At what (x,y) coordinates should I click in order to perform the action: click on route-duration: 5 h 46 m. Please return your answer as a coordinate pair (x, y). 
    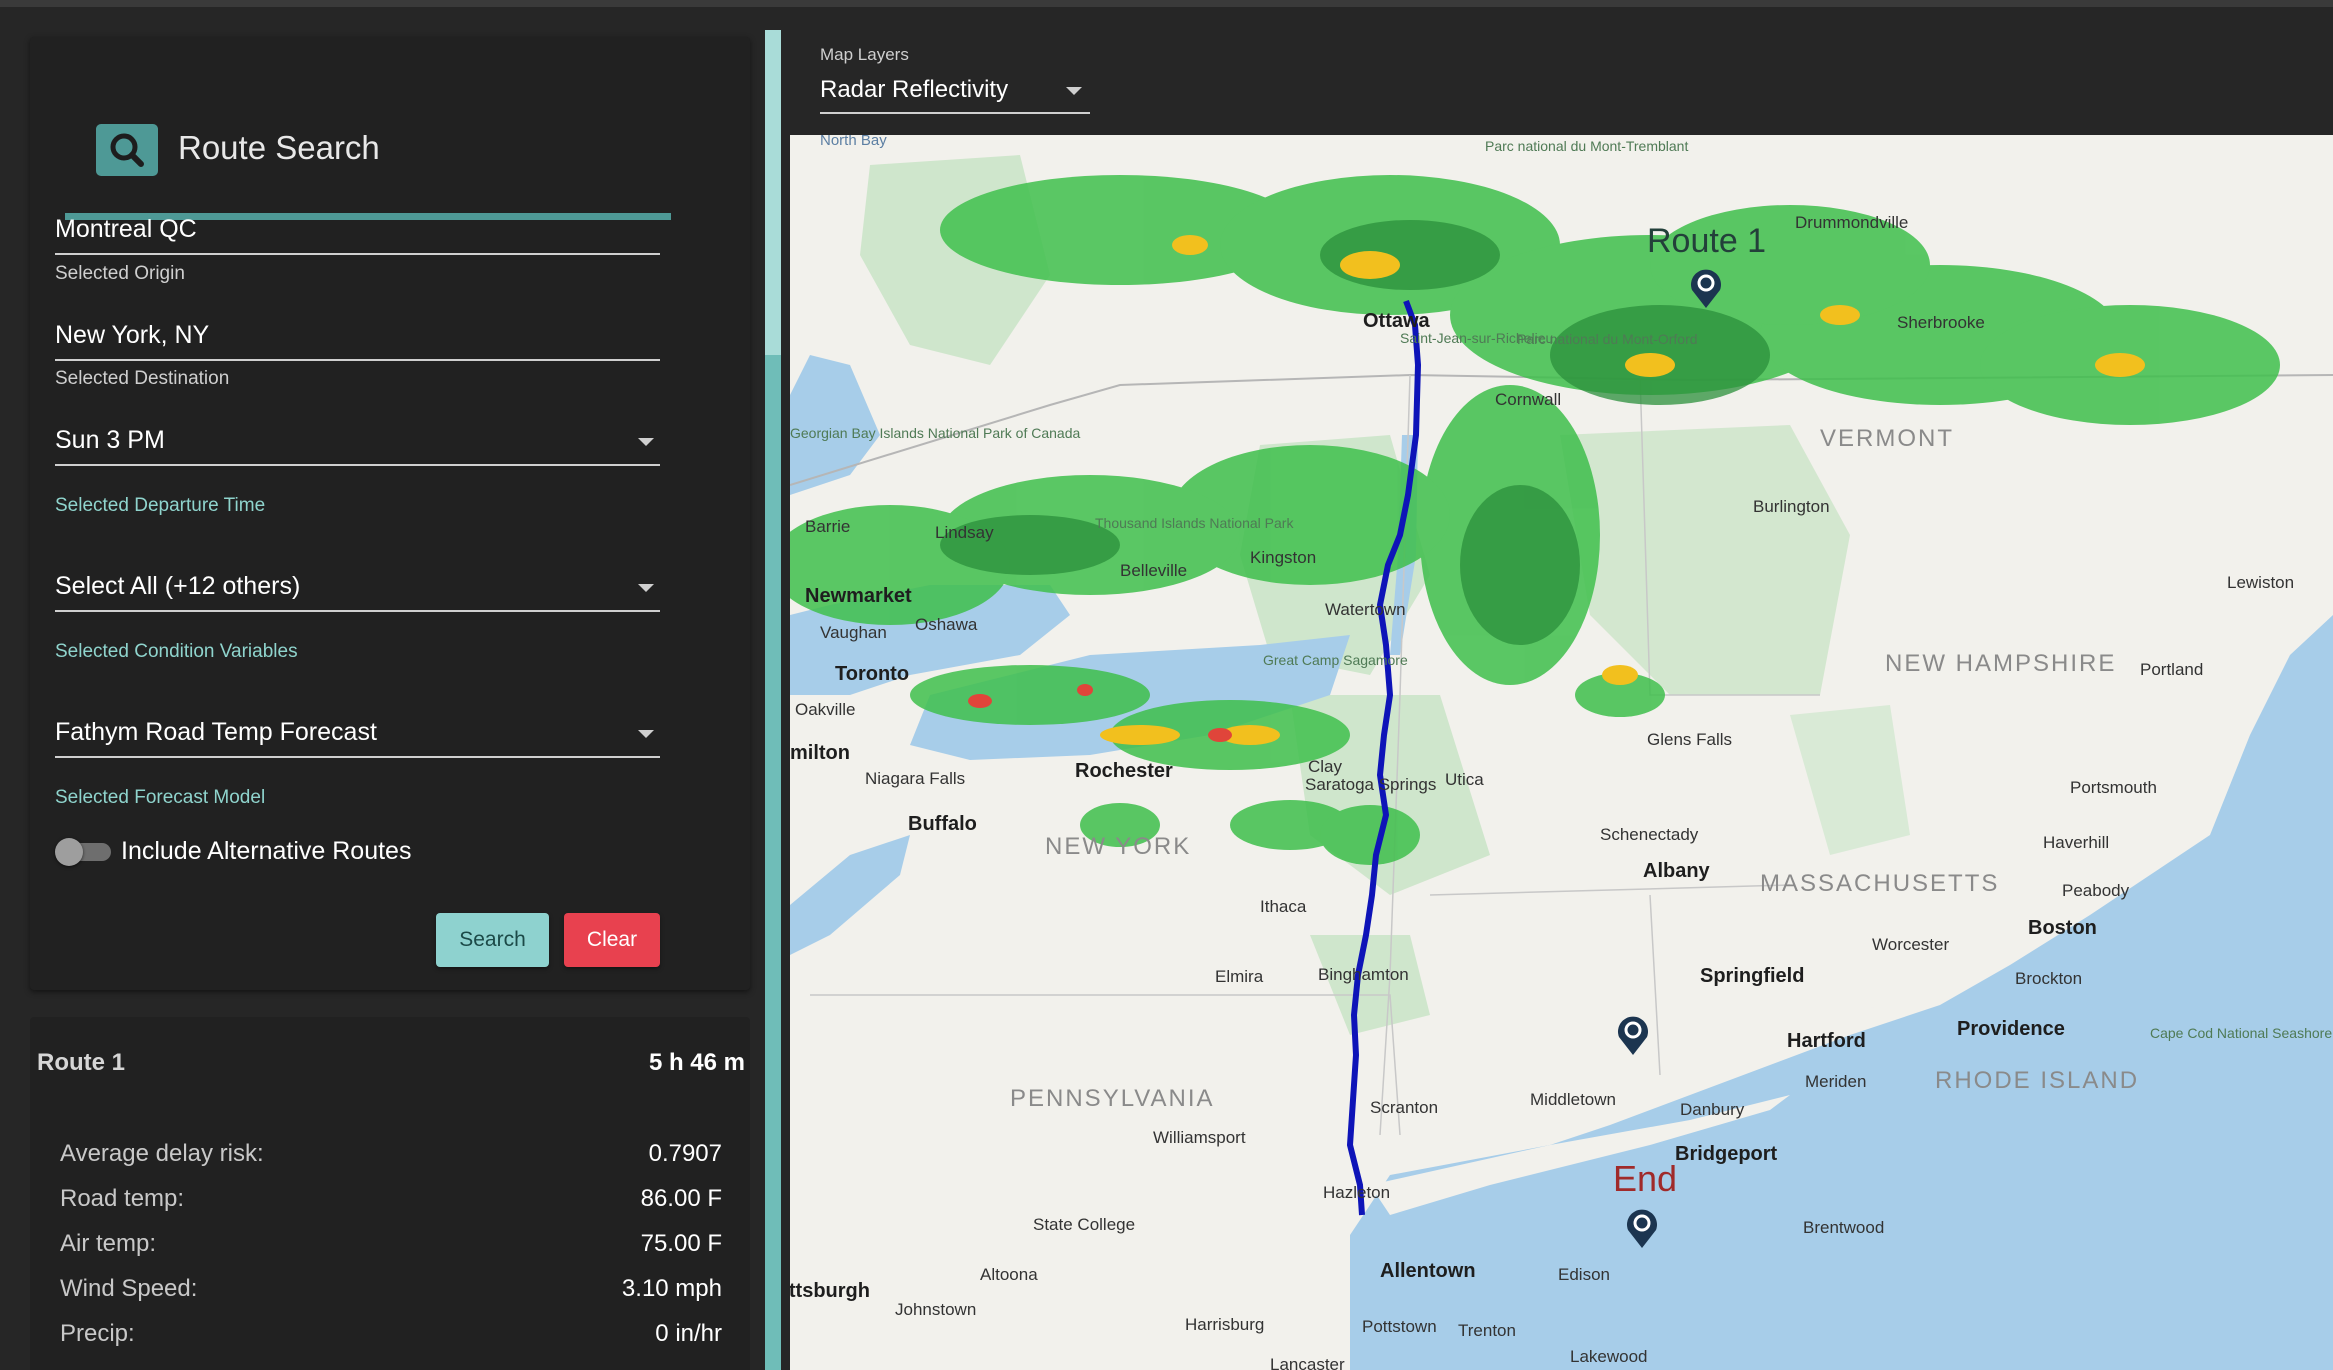
    Looking at the image, I should click on (696, 1062).